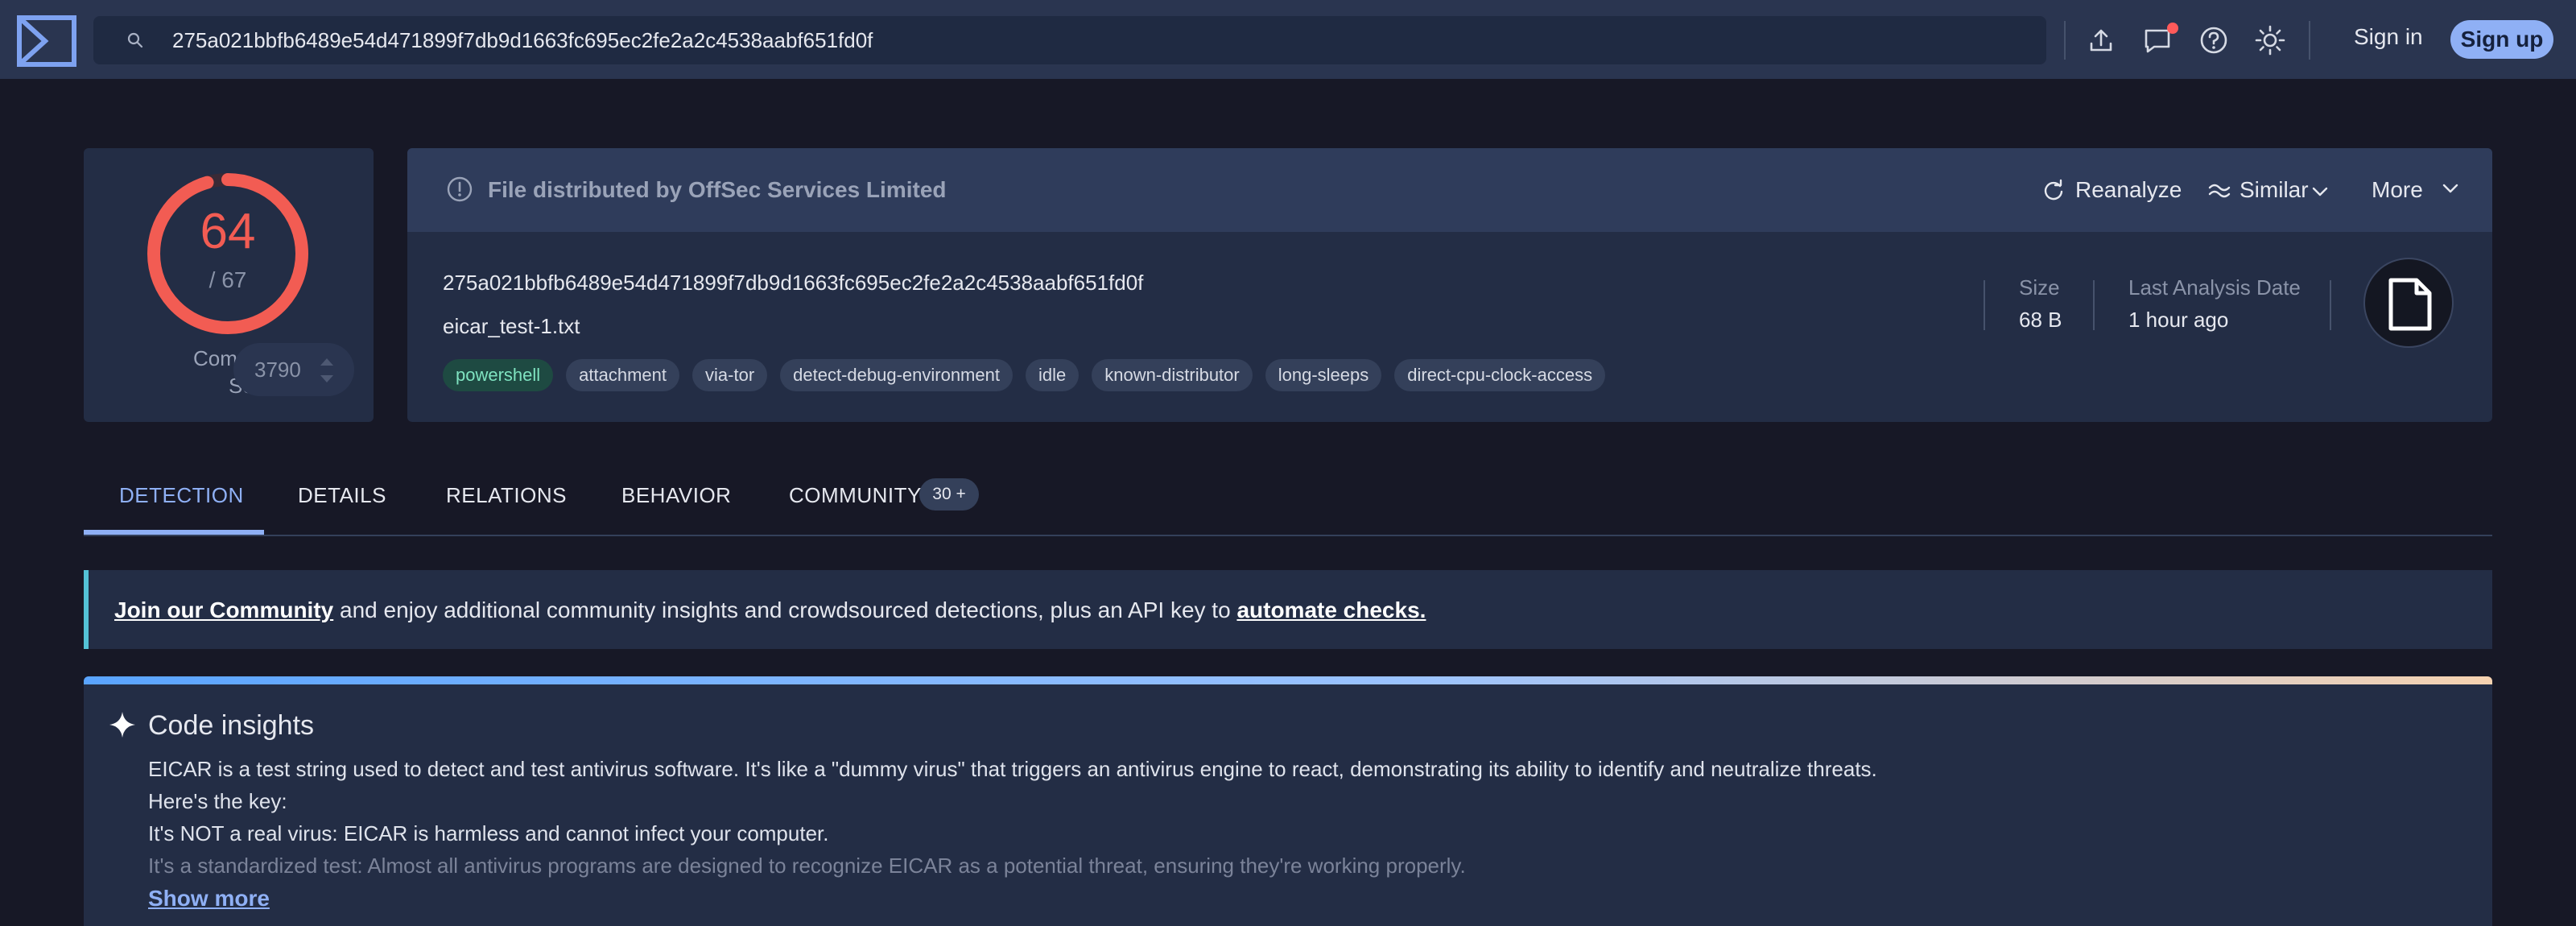 The image size is (2576, 926). I want to click on more-button: More, so click(2397, 190).